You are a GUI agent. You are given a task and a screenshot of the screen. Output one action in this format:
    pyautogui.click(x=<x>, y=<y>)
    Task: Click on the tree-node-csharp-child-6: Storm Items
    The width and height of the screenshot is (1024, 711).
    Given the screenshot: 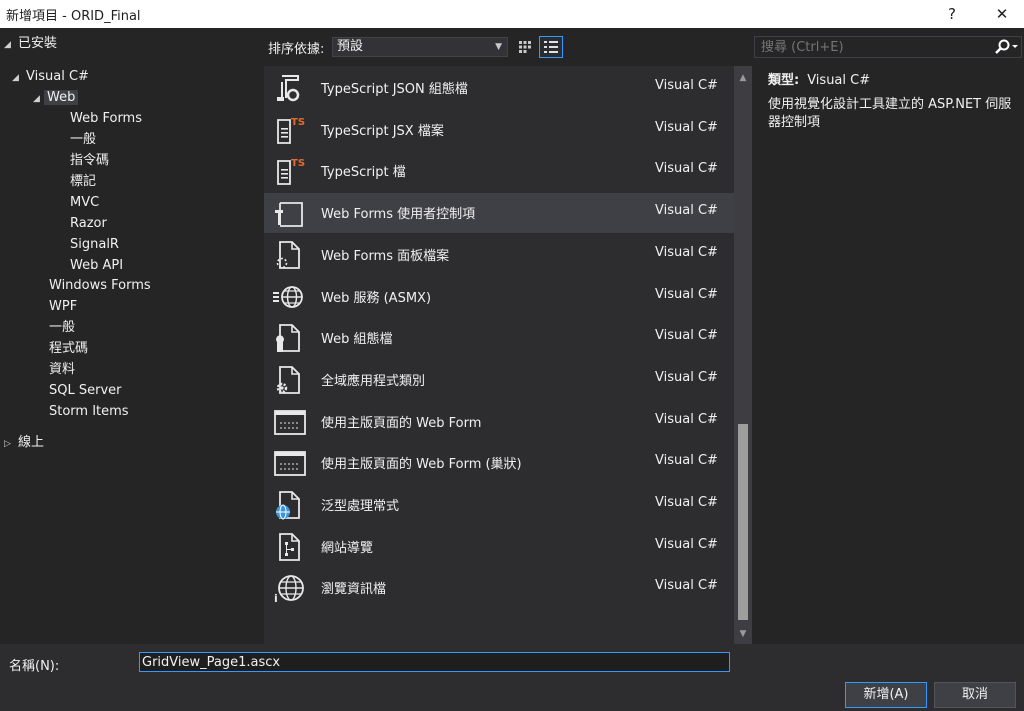 What is the action you would take?
    pyautogui.click(x=89, y=412)
    